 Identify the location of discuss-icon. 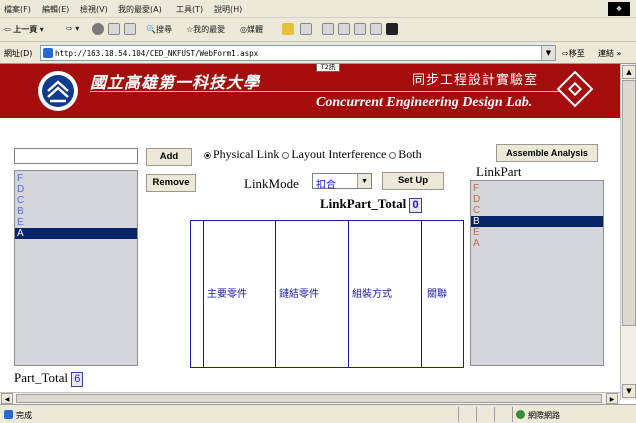
(360, 29).